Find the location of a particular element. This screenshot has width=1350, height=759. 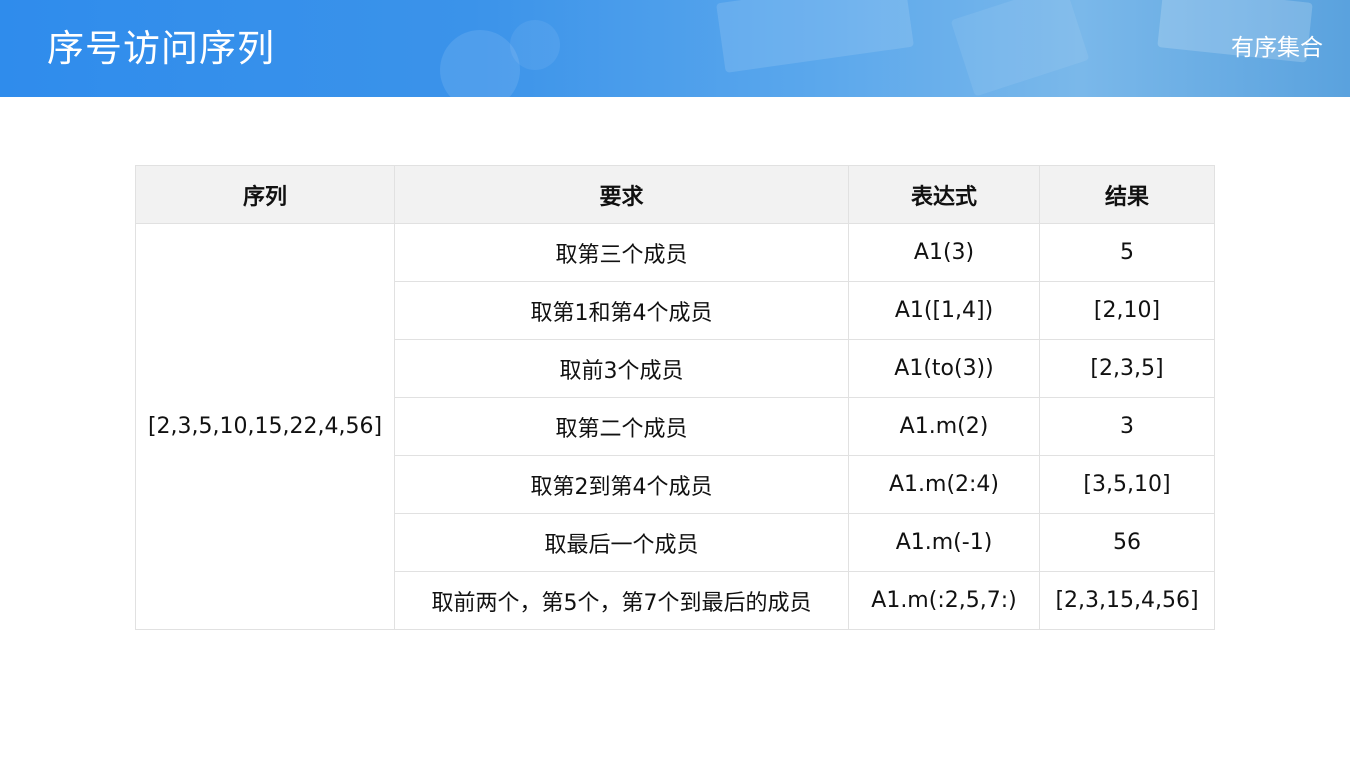

expression-cell: A1([1,4]) is located at coordinates (944, 310).